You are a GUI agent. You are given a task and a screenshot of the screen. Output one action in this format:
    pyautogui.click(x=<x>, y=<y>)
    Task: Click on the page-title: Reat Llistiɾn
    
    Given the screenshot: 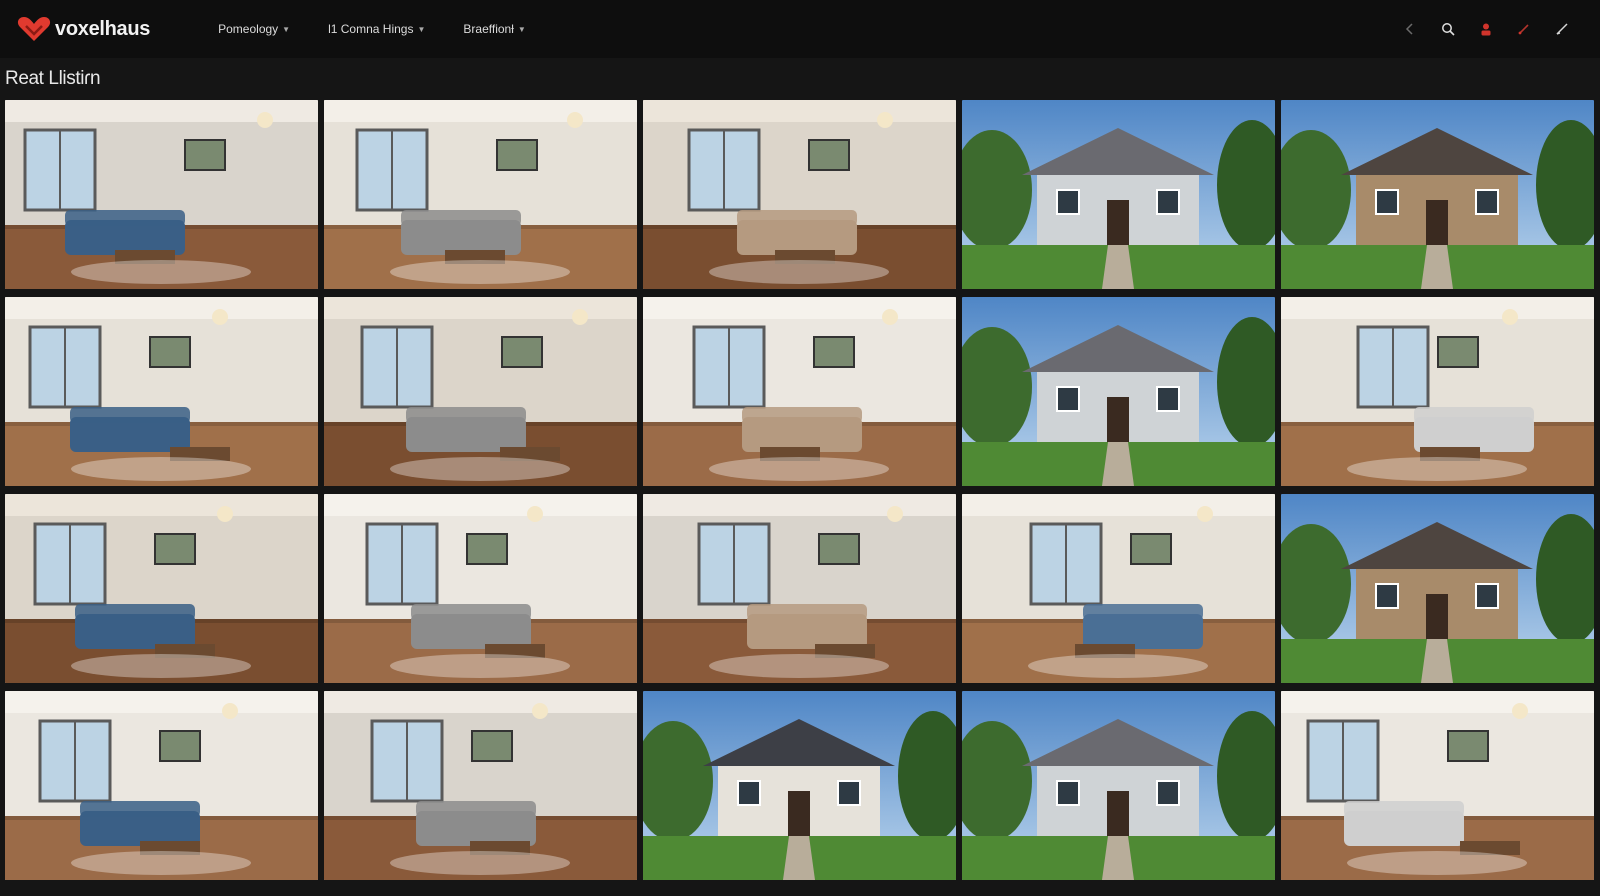 What is the action you would take?
    pyautogui.click(x=53, y=78)
    